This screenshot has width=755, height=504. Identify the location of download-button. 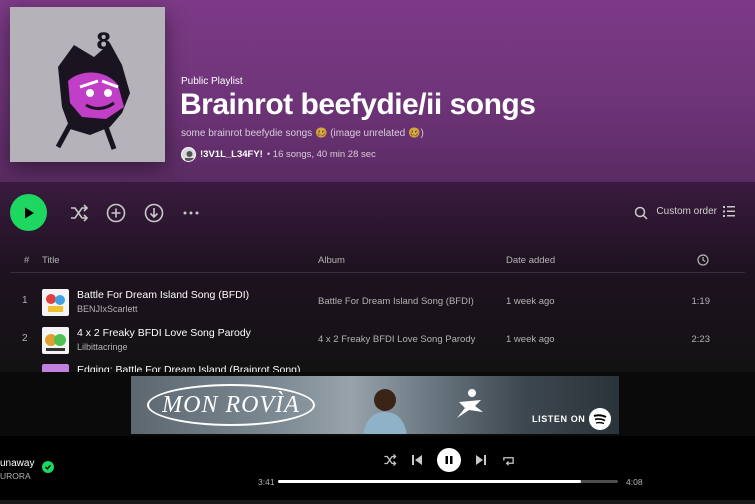
(154, 213).